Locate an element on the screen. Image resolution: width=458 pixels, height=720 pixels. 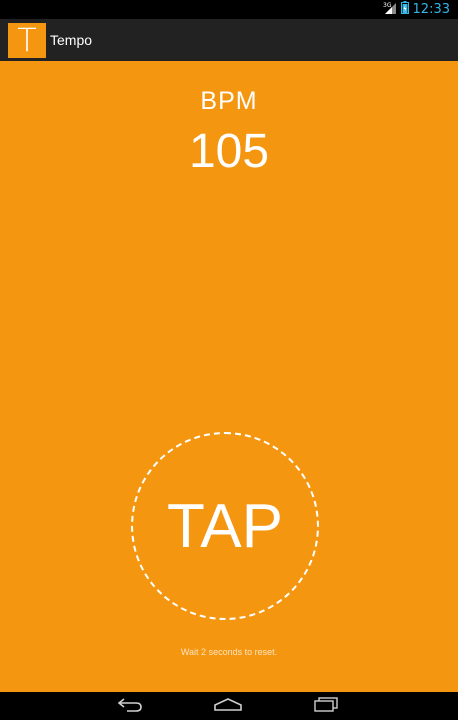
recents-icon is located at coordinates (326, 706).